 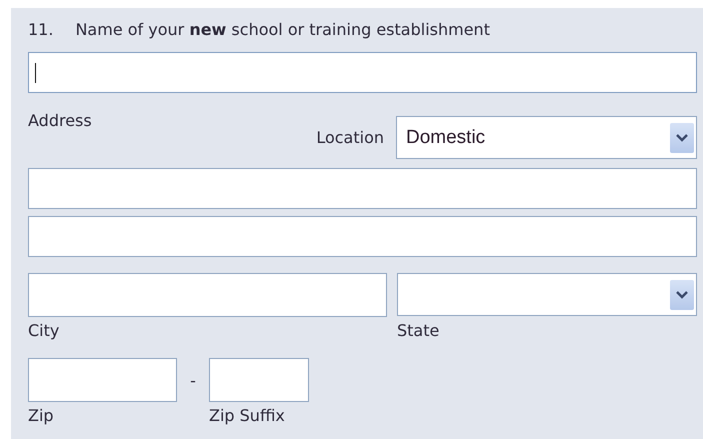 What do you see at coordinates (207, 295) in the screenshot?
I see `city-field` at bounding box center [207, 295].